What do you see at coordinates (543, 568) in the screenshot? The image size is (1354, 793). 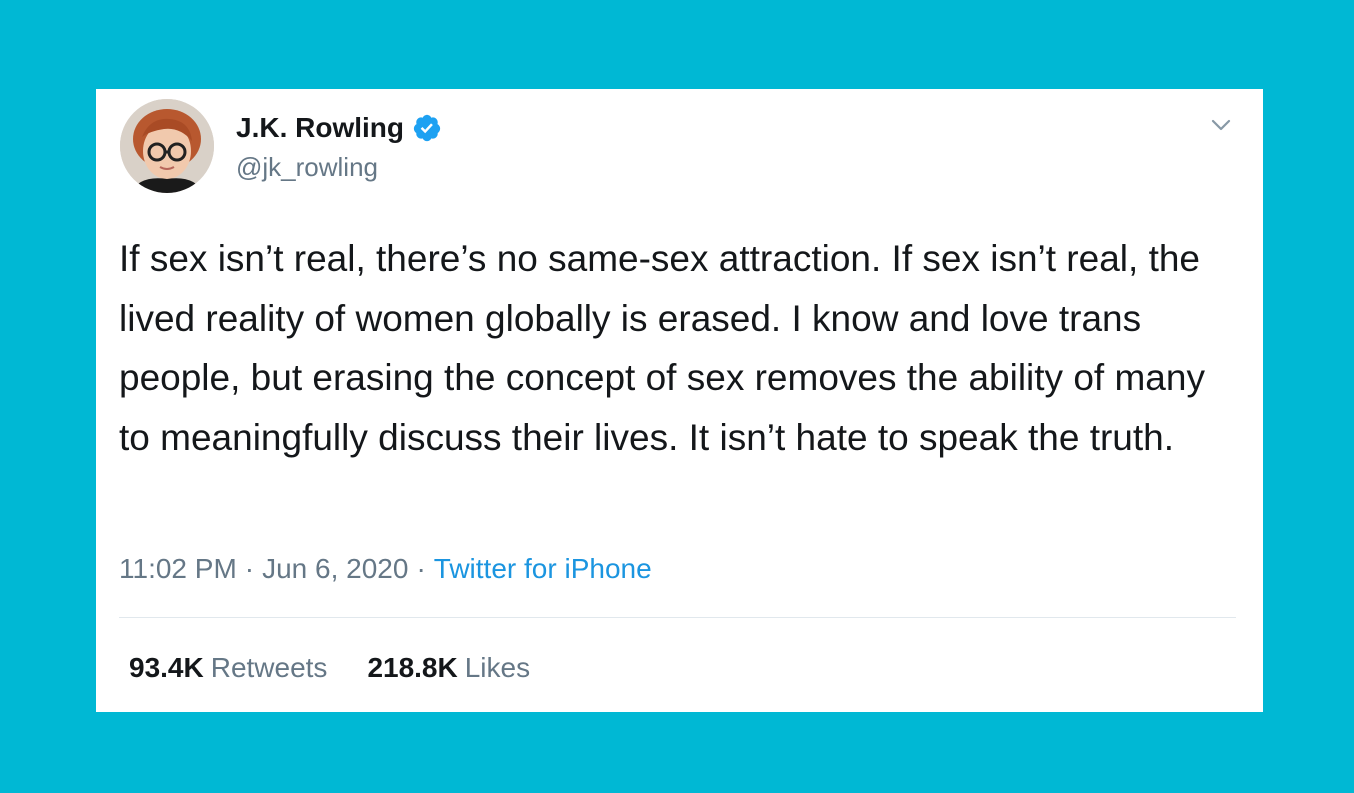 I see `tweet-source-link: Twitter for iPhone` at bounding box center [543, 568].